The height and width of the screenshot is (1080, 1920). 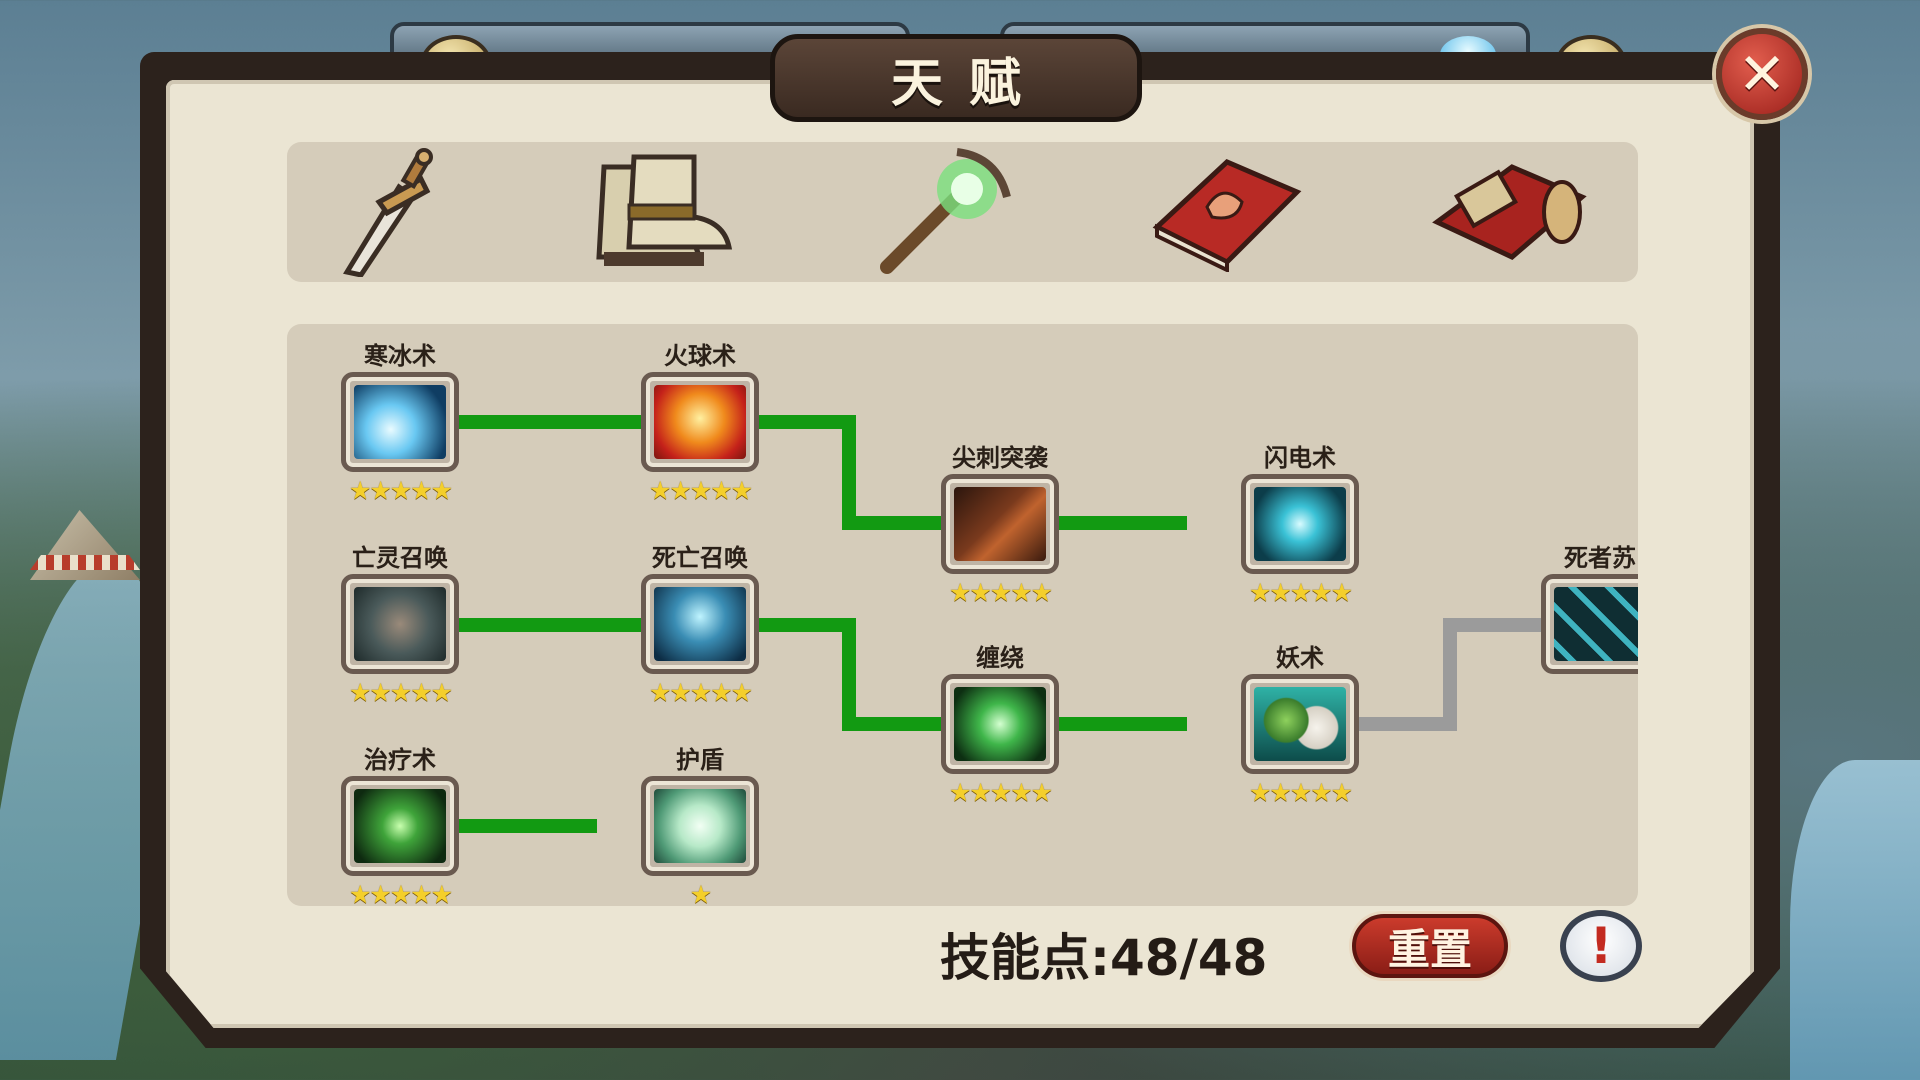 I want to click on hex-icon, so click(x=1300, y=724).